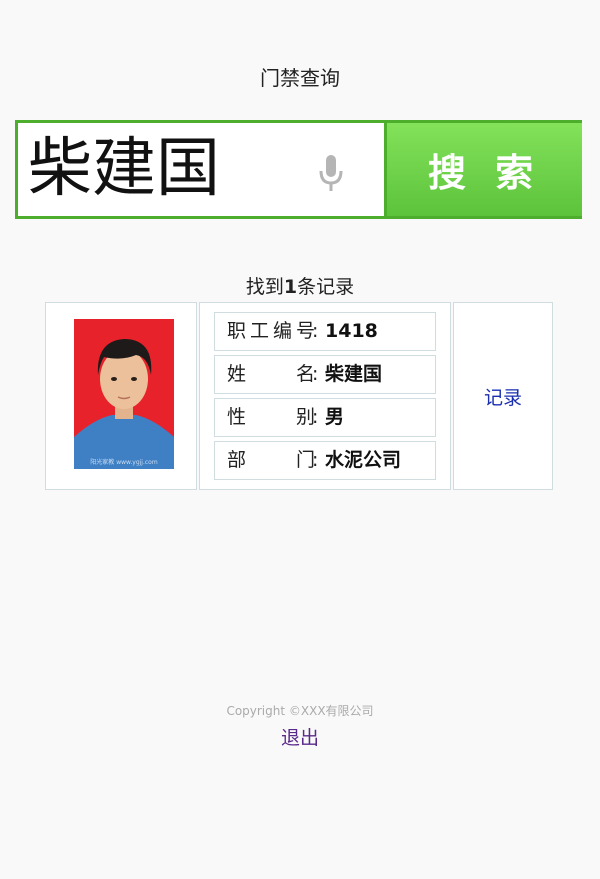 The width and height of the screenshot is (600, 879). What do you see at coordinates (325, 396) in the screenshot?
I see `info-cell: 职工编号 : 1418 姓名 : 柴建国 性别 : 男 部门 : 水泥公司` at bounding box center [325, 396].